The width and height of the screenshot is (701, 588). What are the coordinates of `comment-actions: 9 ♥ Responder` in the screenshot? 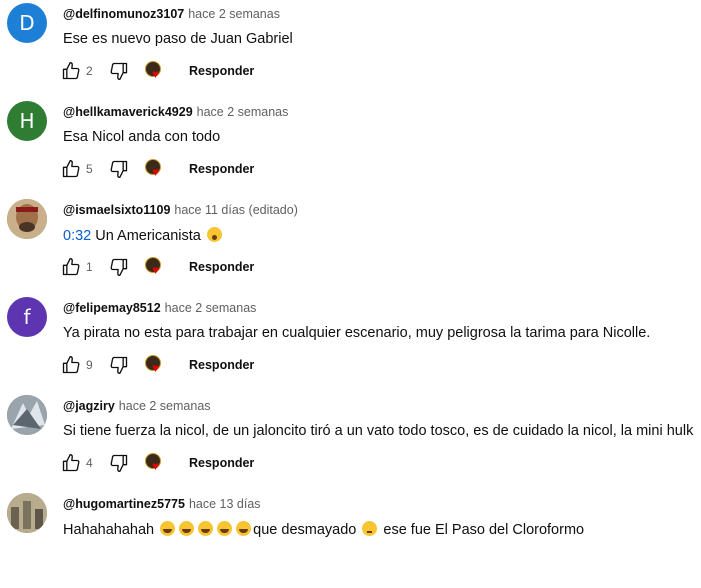 It's located at (157, 365).